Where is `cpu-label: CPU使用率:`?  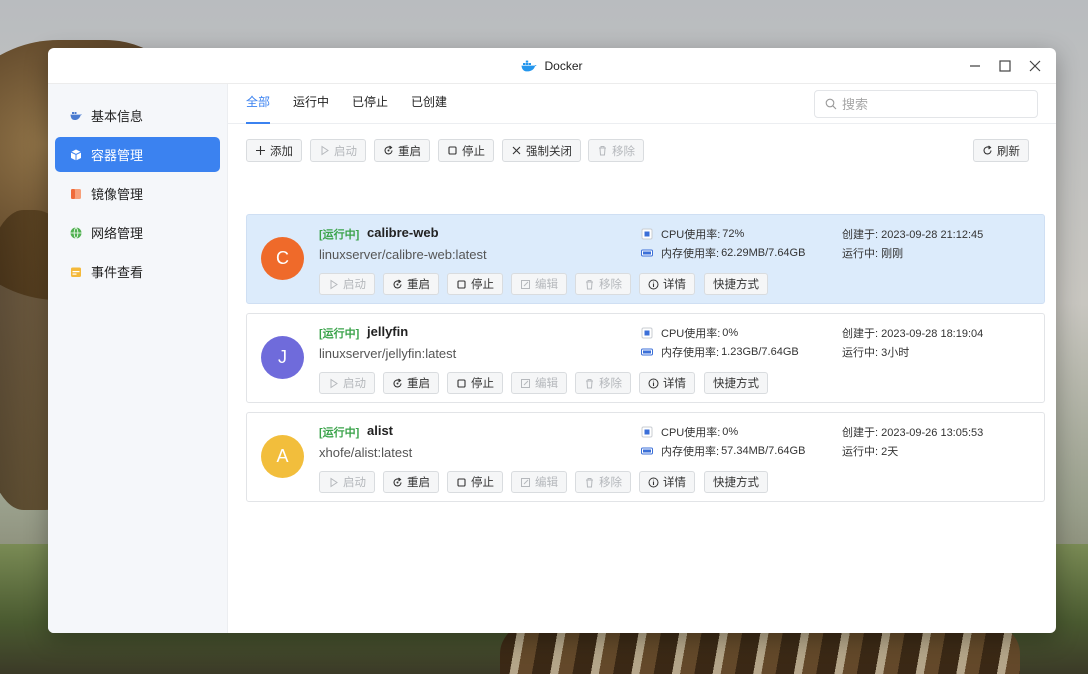
cpu-label: CPU使用率: is located at coordinates (691, 433).